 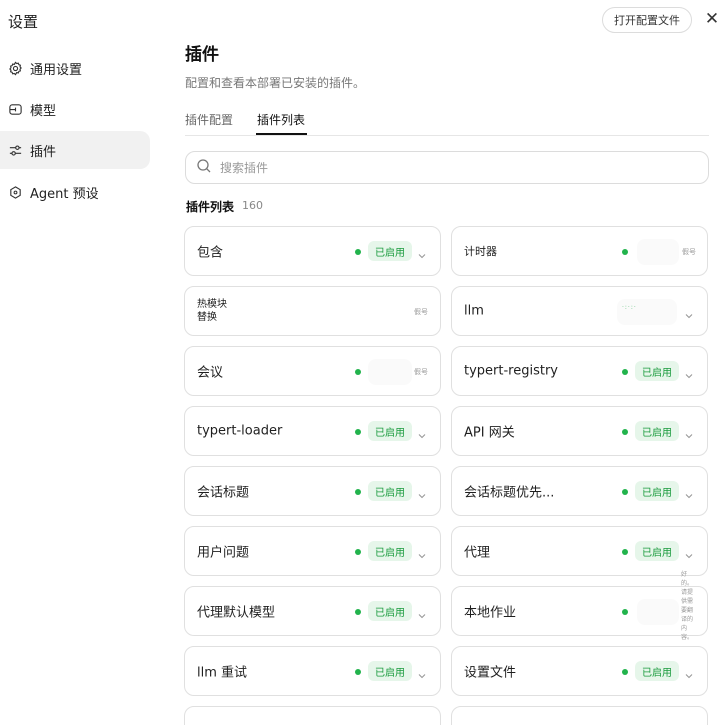 I want to click on plugin-card: 计时器 假号, so click(x=579, y=251).